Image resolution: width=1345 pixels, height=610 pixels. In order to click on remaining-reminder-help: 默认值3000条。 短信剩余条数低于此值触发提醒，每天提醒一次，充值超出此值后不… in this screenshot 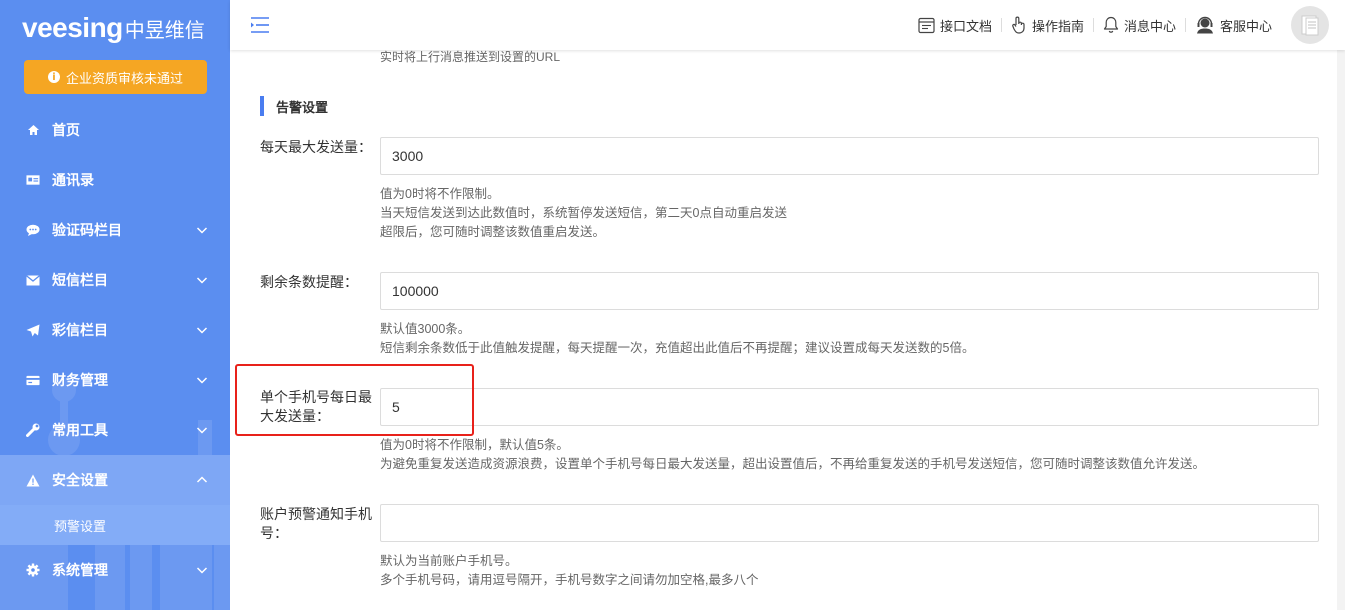, I will do `click(677, 339)`.